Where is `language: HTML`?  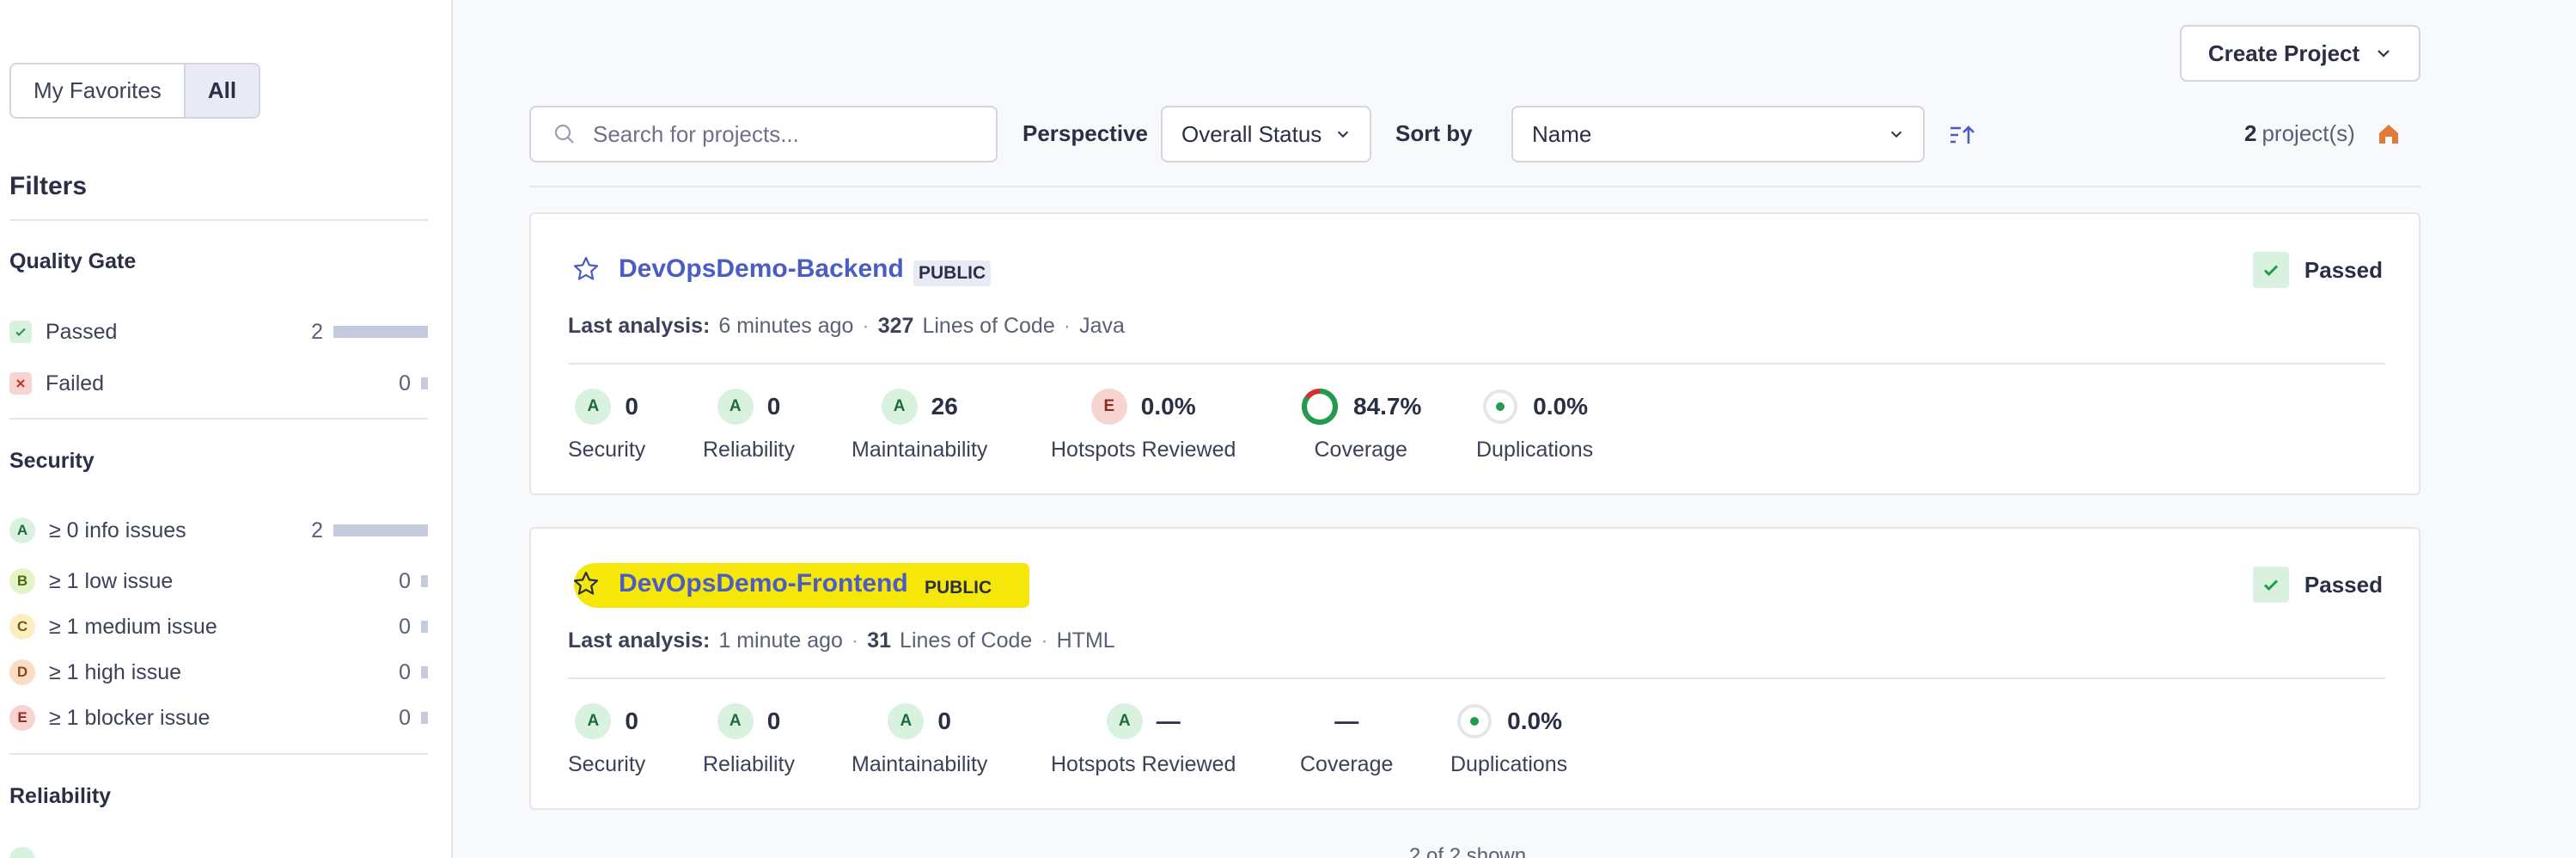
language: HTML is located at coordinates (1085, 640).